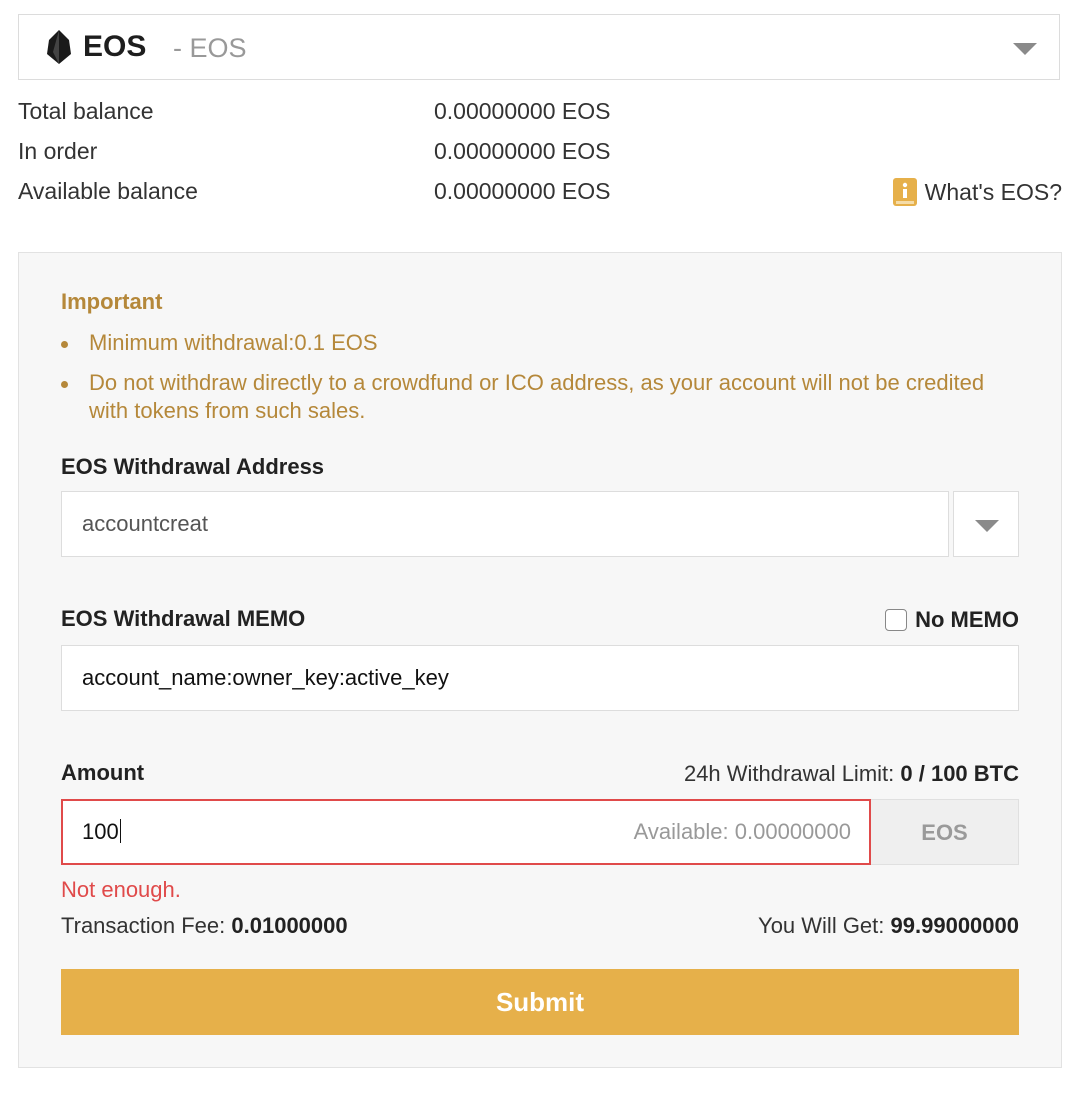 The height and width of the screenshot is (1094, 1086). I want to click on submit-button: Submit, so click(540, 1002).